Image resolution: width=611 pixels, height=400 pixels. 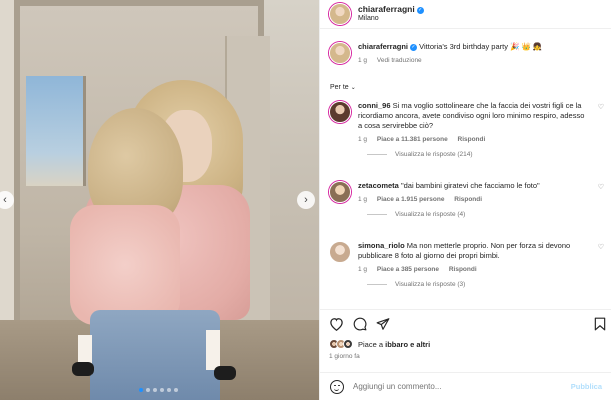 What do you see at coordinates (360, 325) in the screenshot?
I see `comment-icon` at bounding box center [360, 325].